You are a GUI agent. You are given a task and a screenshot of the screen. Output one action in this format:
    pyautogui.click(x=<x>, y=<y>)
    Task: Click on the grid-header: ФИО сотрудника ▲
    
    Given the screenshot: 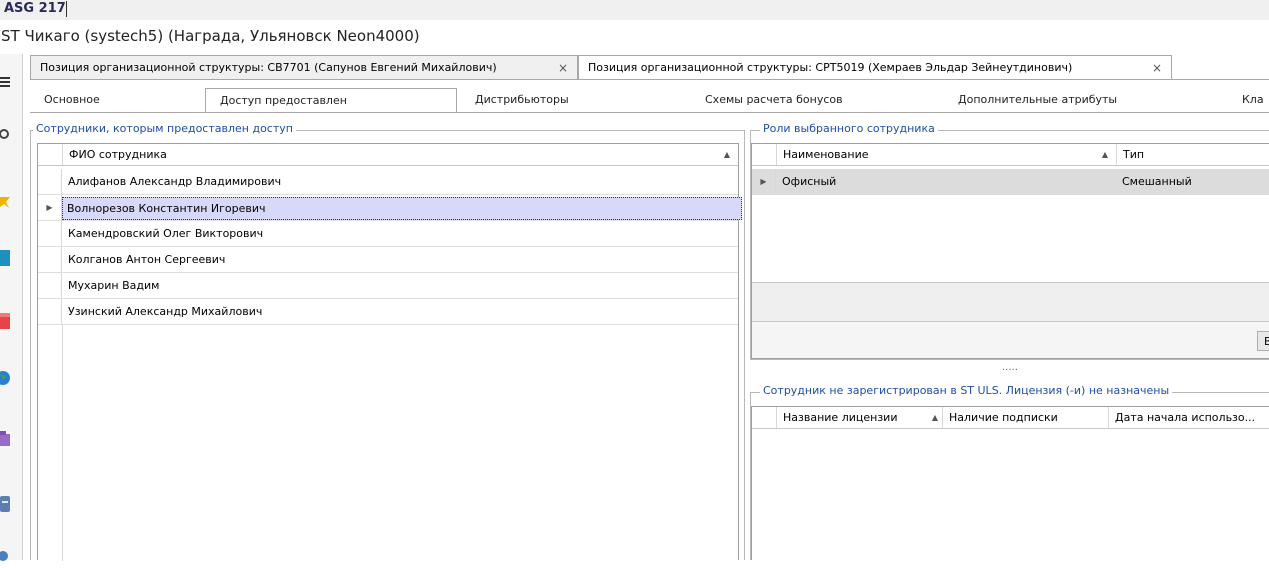 What is the action you would take?
    pyautogui.click(x=388, y=155)
    